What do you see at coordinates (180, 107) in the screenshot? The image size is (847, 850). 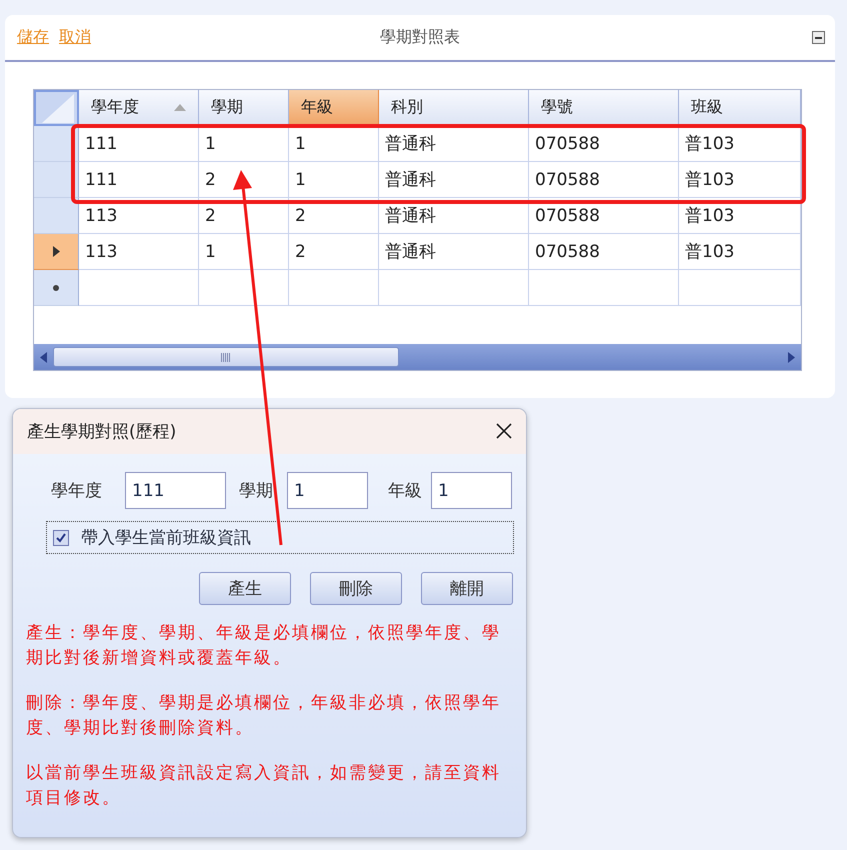 I see `sort-up-icon` at bounding box center [180, 107].